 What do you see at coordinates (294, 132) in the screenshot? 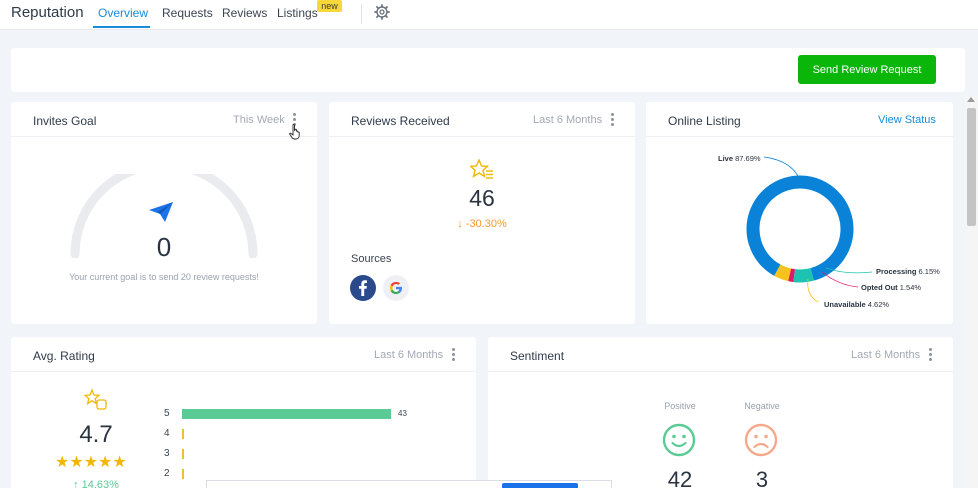
I see `hand-cursor-icon` at bounding box center [294, 132].